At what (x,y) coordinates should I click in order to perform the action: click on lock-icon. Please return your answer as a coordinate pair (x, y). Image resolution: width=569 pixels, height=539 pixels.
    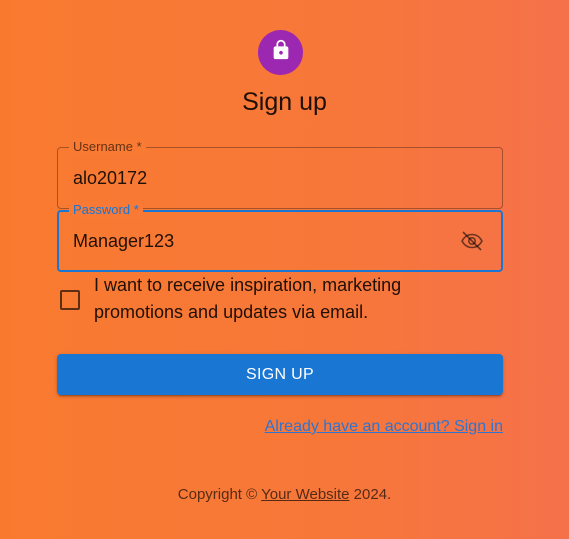
    Looking at the image, I should click on (281, 52).